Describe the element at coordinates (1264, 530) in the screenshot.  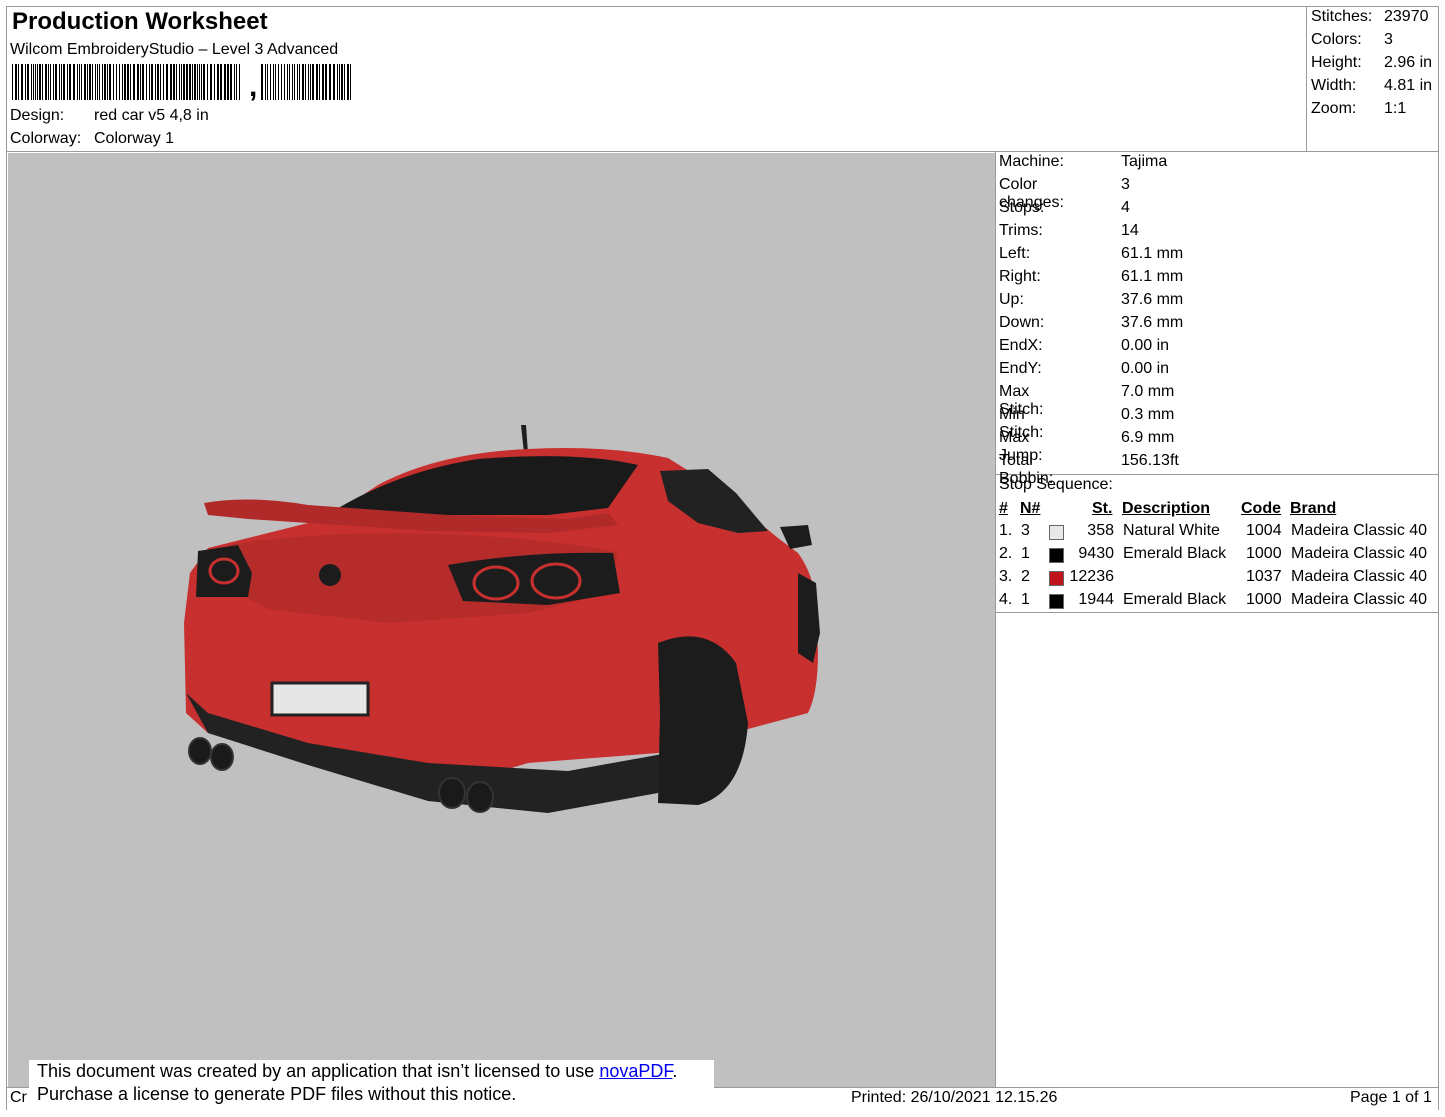
I see `row-code: 1004` at that location.